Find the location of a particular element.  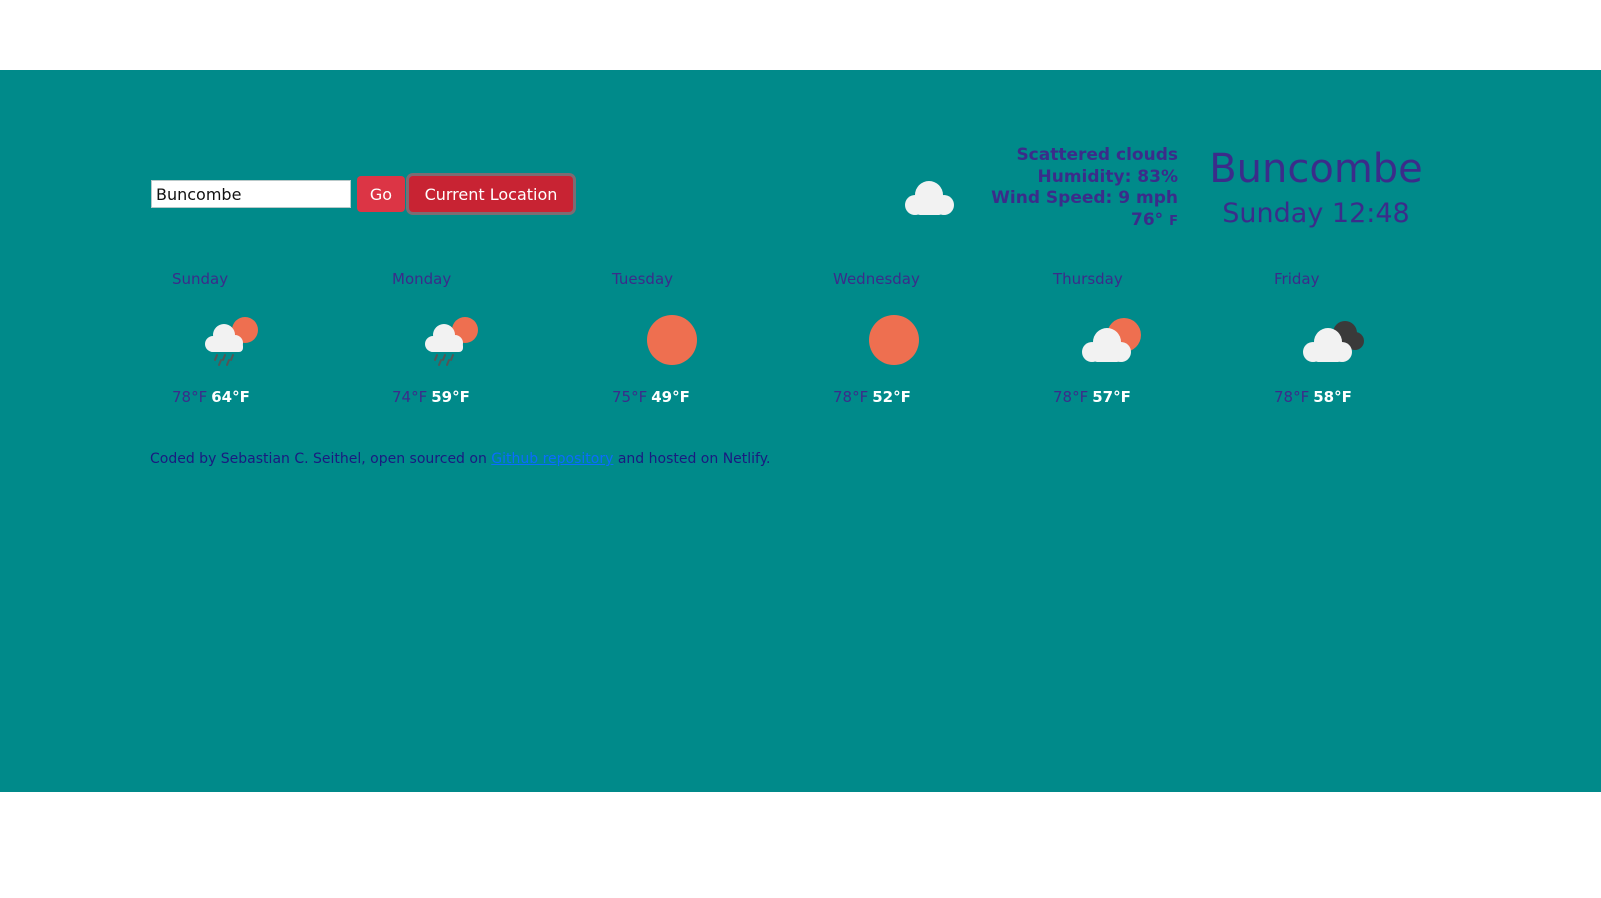

forecast-temps: 78°F 57°F is located at coordinates (1092, 397).